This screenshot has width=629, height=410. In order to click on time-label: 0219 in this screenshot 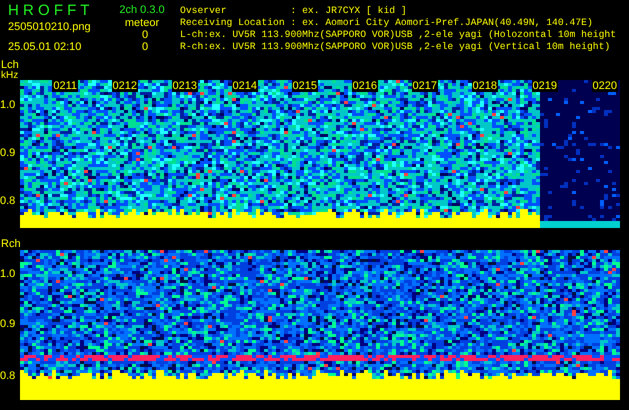, I will do `click(545, 86)`.